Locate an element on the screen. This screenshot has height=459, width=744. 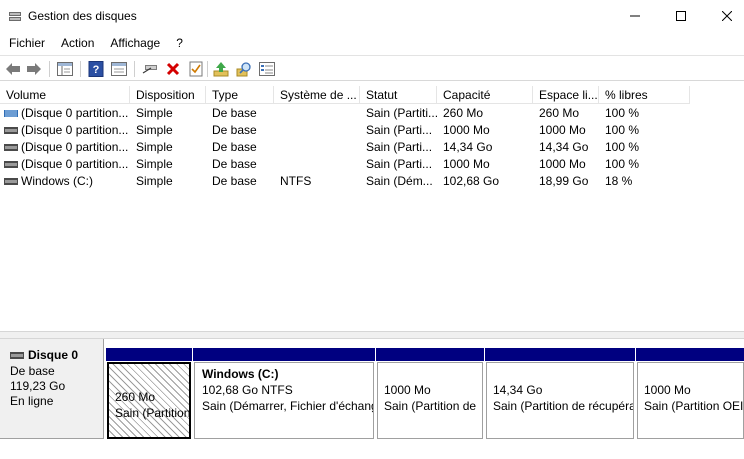
cell-capacity: 102,68 Go is located at coordinates (471, 181).